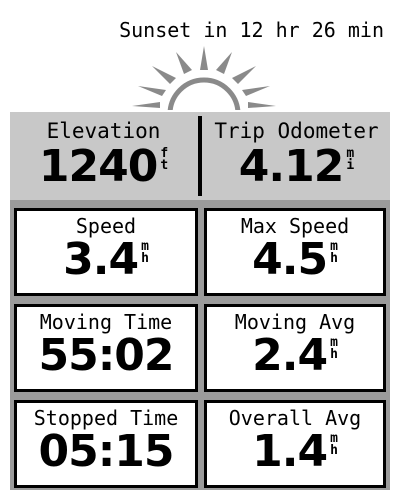  What do you see at coordinates (106, 355) in the screenshot?
I see `field-value: 55:02` at bounding box center [106, 355].